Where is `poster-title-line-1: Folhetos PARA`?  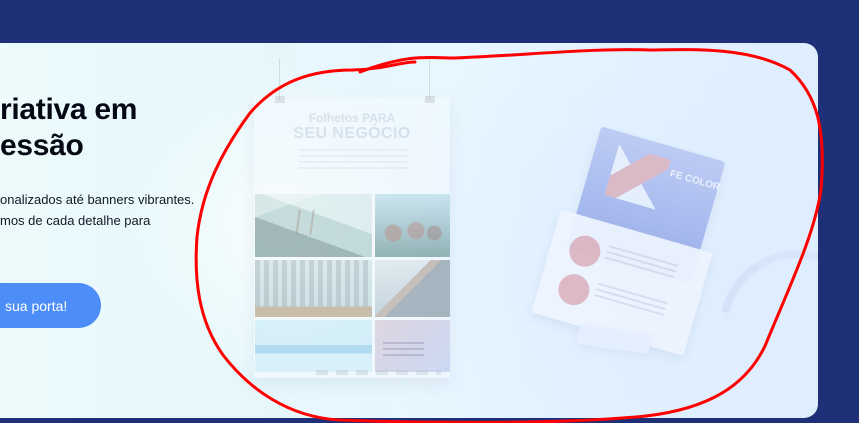
poster-title-line-1: Folhetos PARA is located at coordinates (352, 118).